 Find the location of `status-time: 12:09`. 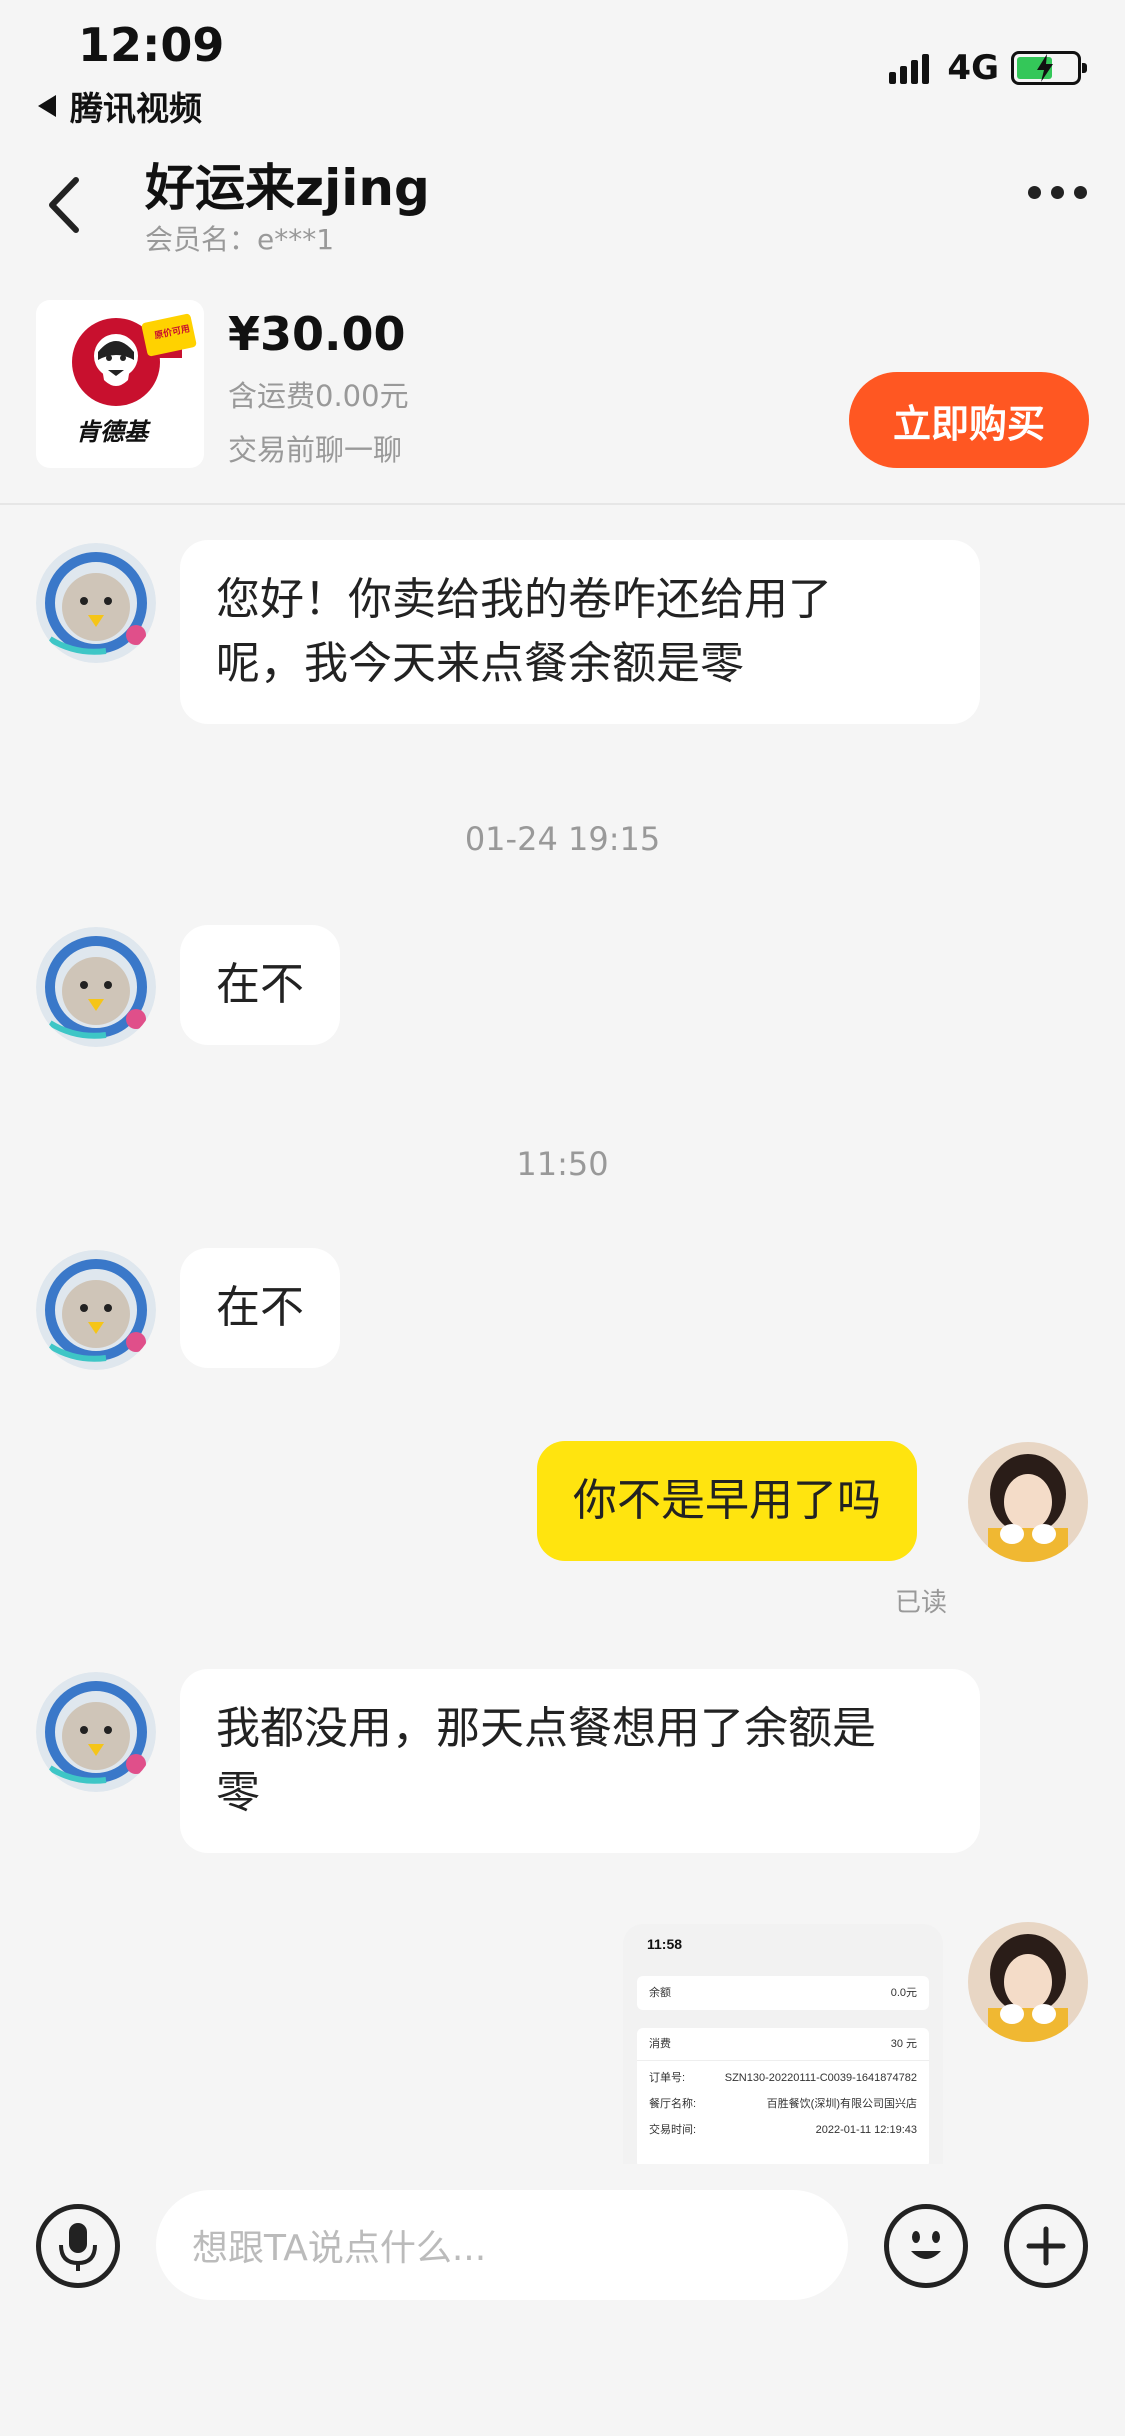

status-time: 12:09 is located at coordinates (151, 45).